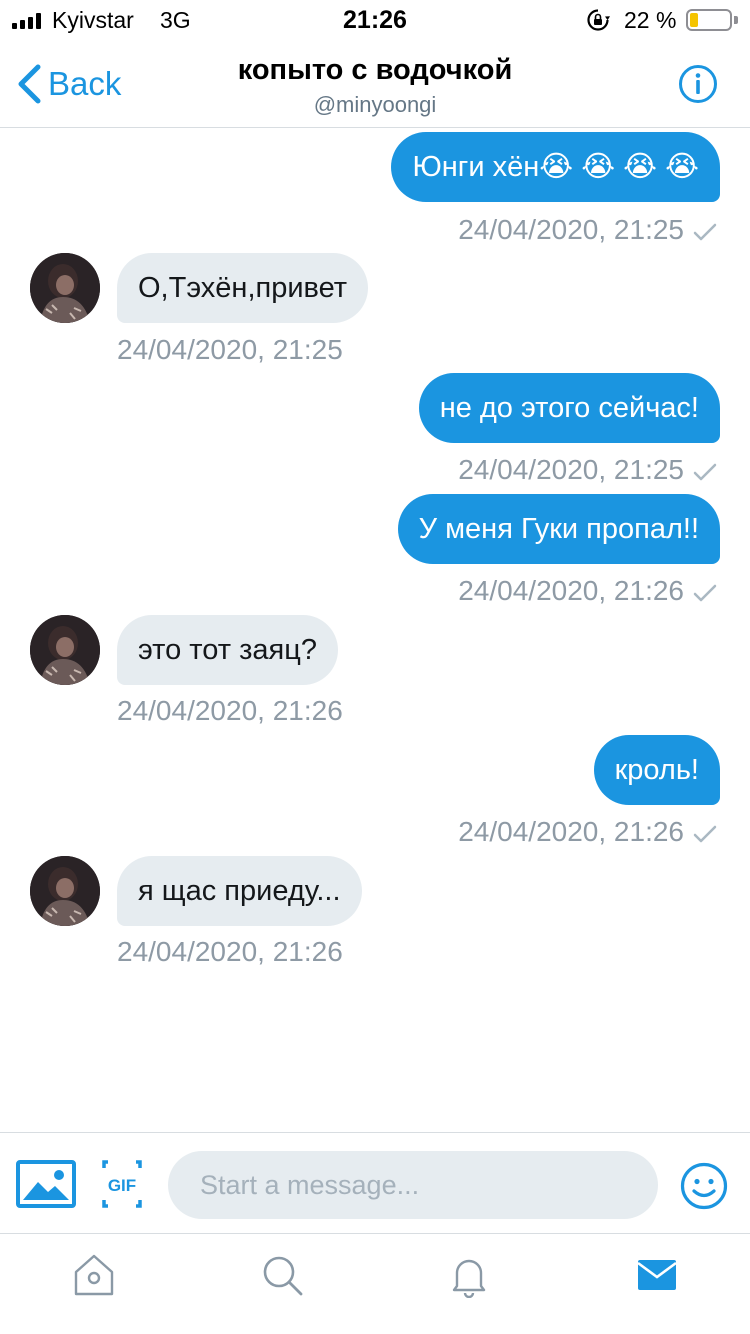 The image size is (750, 1334). I want to click on bell-icon, so click(469, 1275).